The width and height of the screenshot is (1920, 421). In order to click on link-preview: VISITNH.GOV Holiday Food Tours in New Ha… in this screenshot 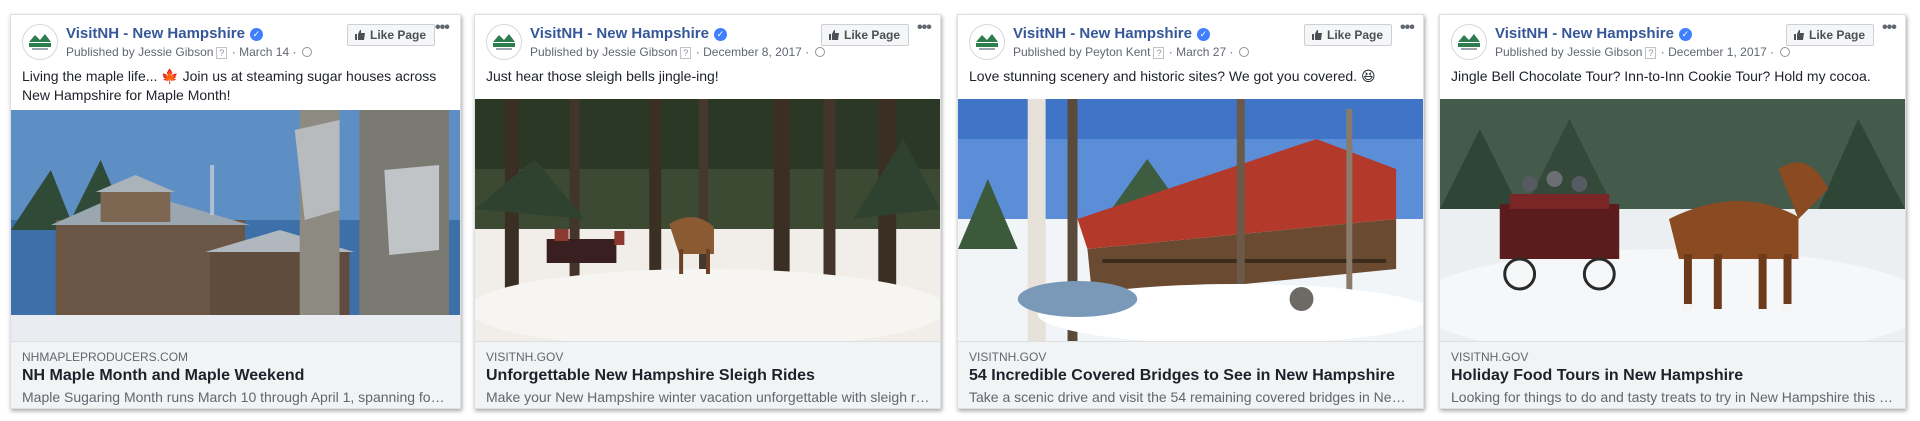, I will do `click(1672, 374)`.